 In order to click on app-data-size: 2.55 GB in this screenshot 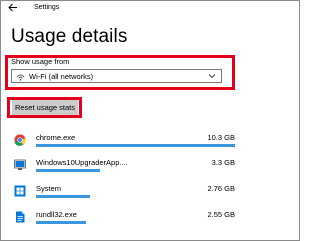, I will do `click(221, 214)`.